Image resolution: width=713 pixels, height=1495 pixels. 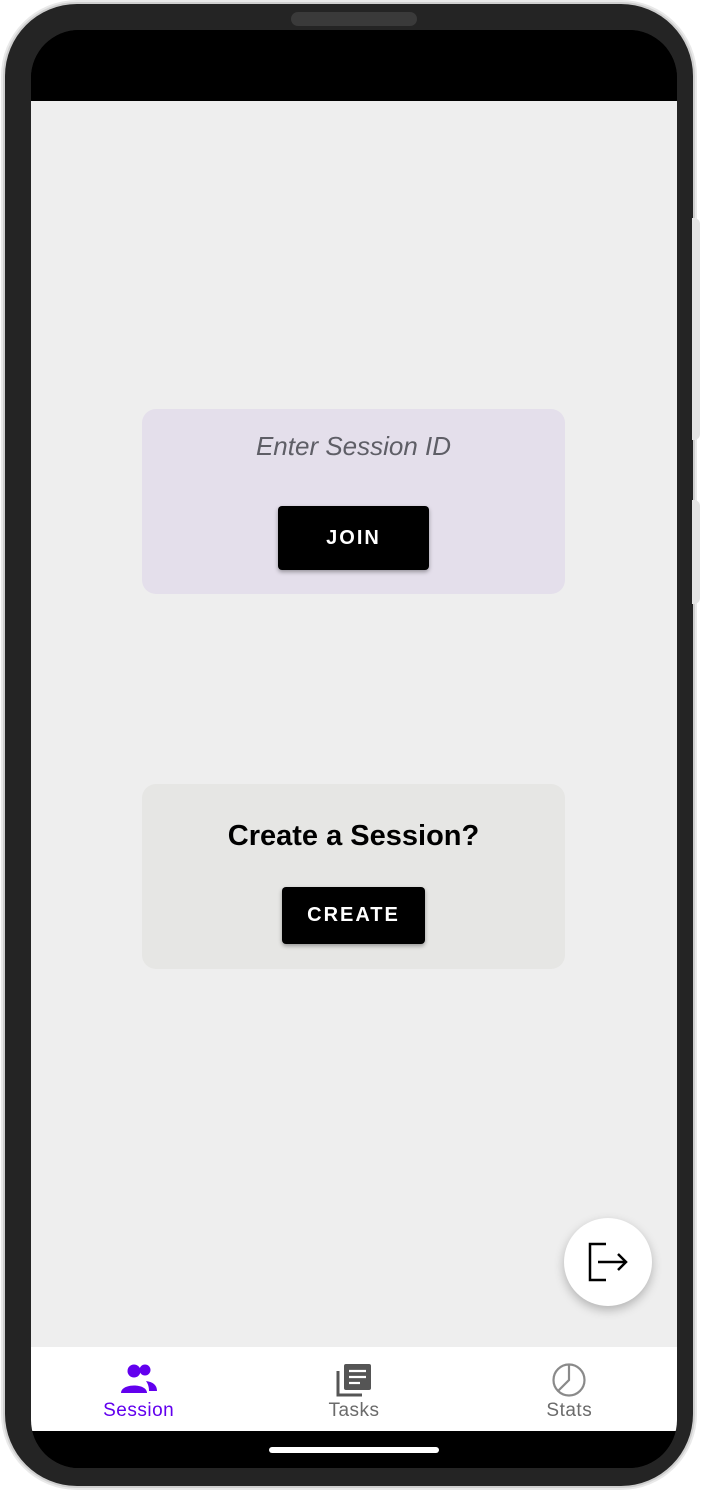 What do you see at coordinates (696, 552) in the screenshot?
I see `power-button` at bounding box center [696, 552].